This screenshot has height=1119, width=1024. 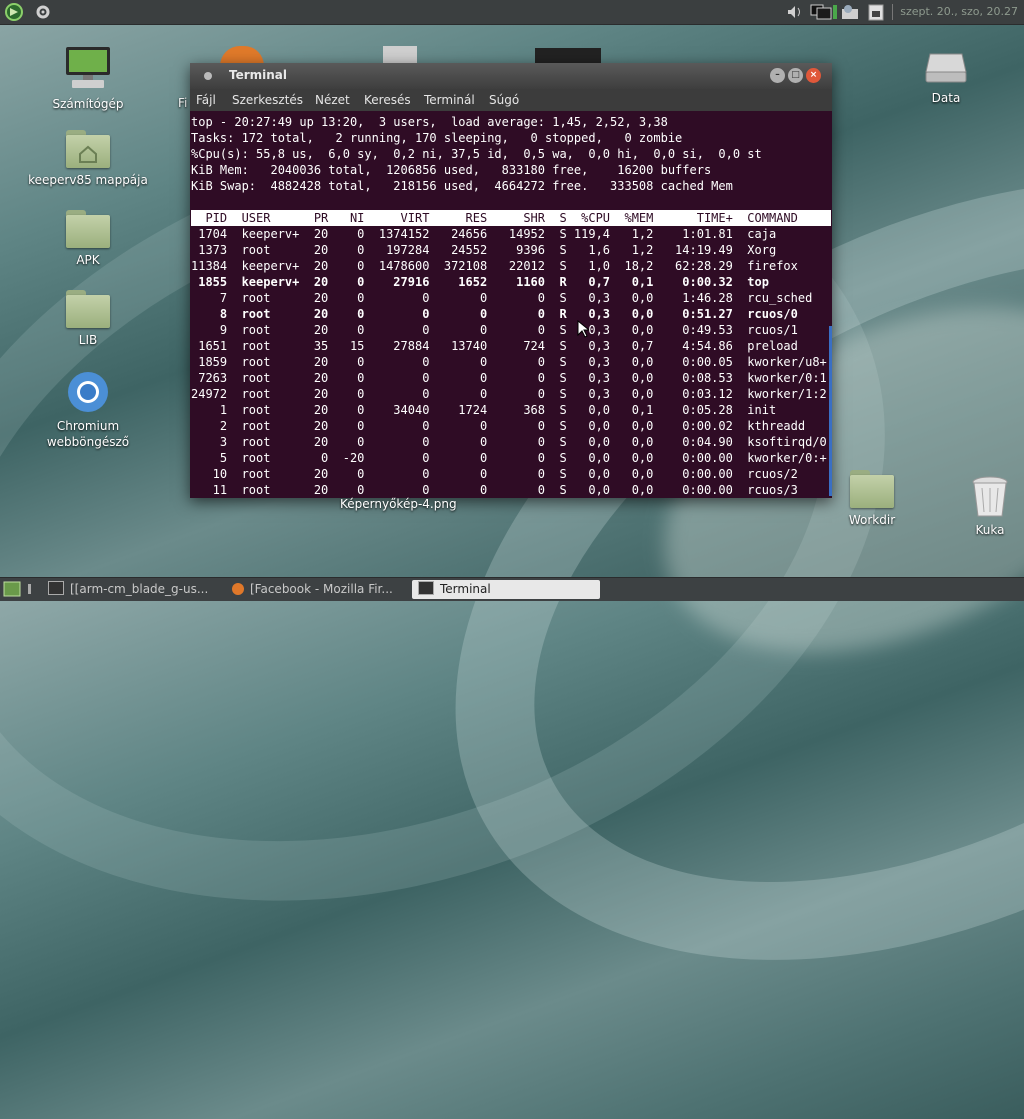 I want to click on title-bar: Terminal – □ ×, so click(x=511, y=76).